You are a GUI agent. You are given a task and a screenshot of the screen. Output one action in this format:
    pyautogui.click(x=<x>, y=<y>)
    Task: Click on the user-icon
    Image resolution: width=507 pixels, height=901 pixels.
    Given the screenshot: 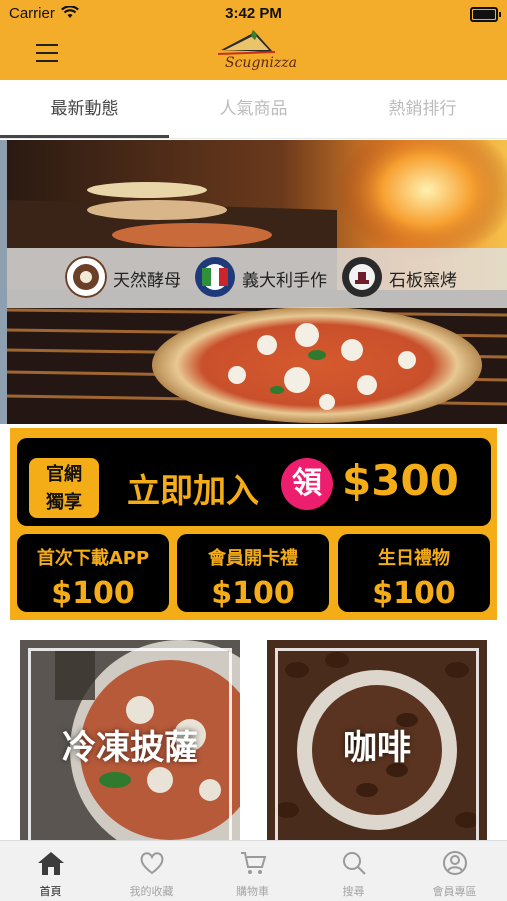 What is the action you would take?
    pyautogui.click(x=455, y=863)
    